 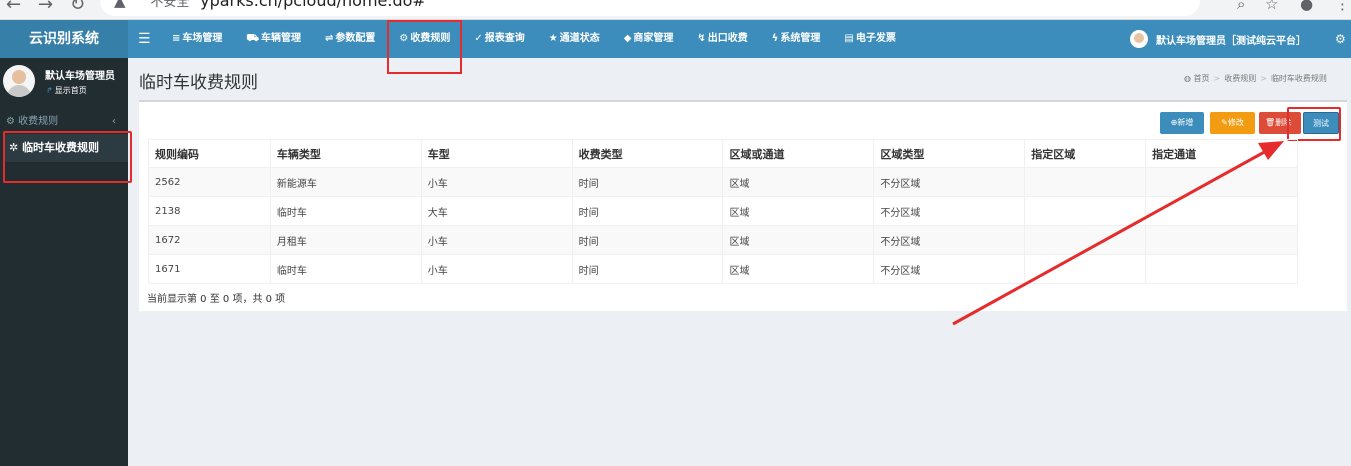 I want to click on annotation-arrow-line, so click(x=1110, y=237).